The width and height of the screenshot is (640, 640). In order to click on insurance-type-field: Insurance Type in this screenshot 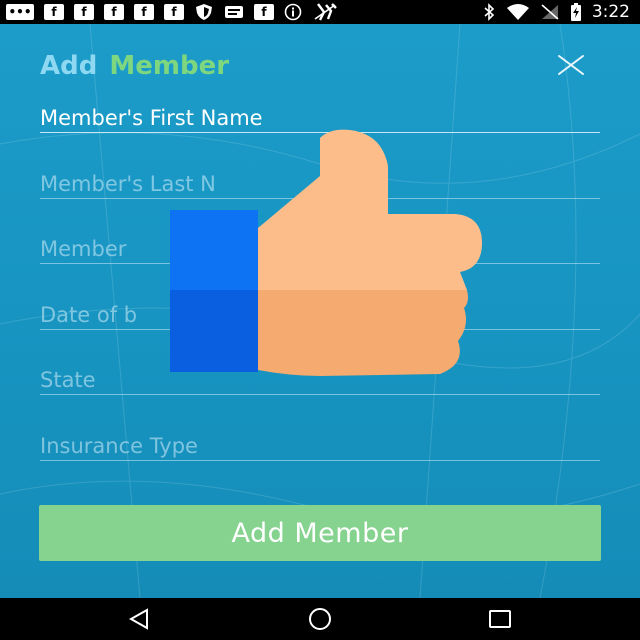, I will do `click(320, 440)`.